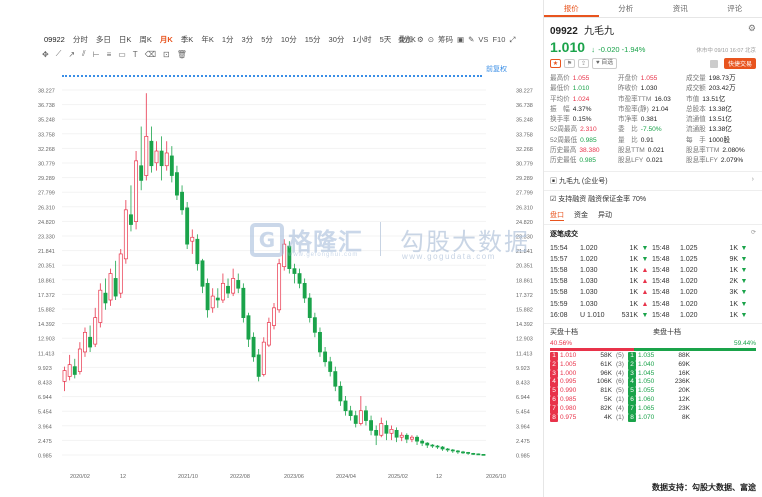  I want to click on quote-tabs: 报价 分析 资讯 评论, so click(653, 9).